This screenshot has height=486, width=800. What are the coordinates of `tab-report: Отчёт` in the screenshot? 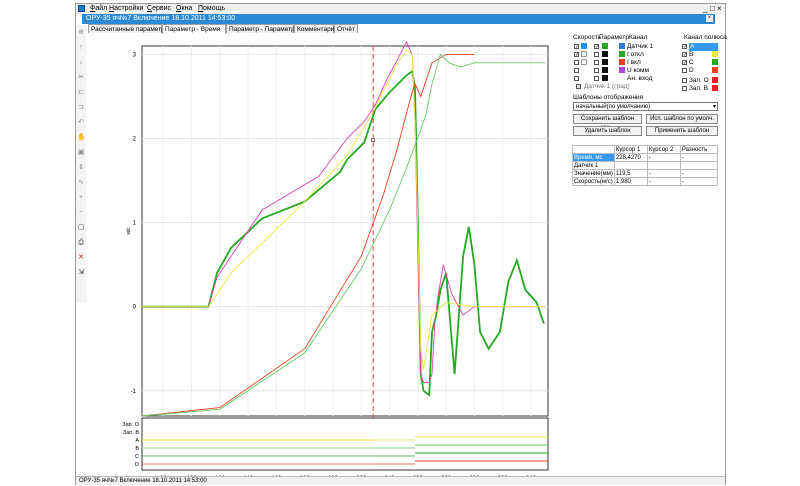 It's located at (346, 28).